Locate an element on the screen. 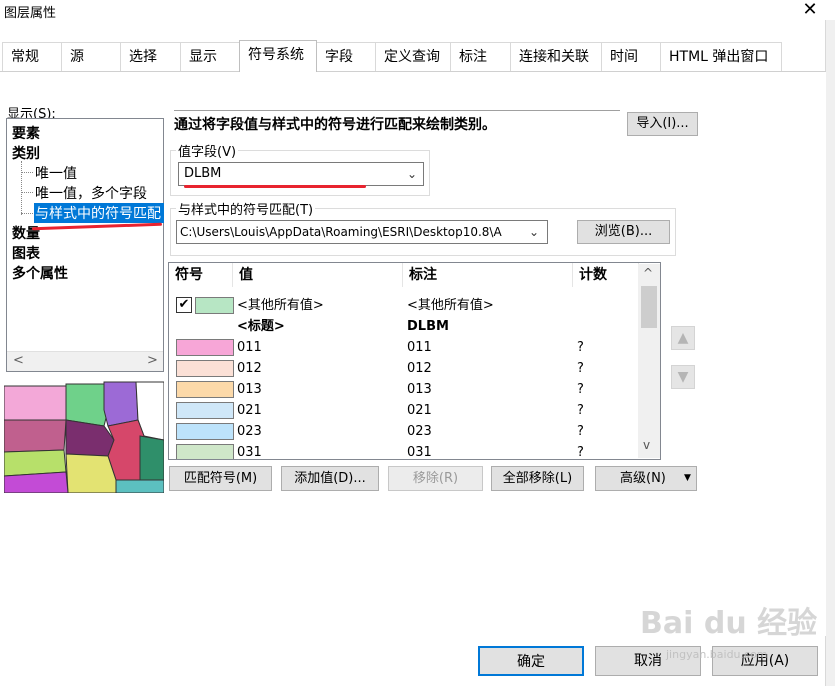 This screenshot has width=835, height=686. title-bar: 图层属性 ✕ is located at coordinates (417, 15).